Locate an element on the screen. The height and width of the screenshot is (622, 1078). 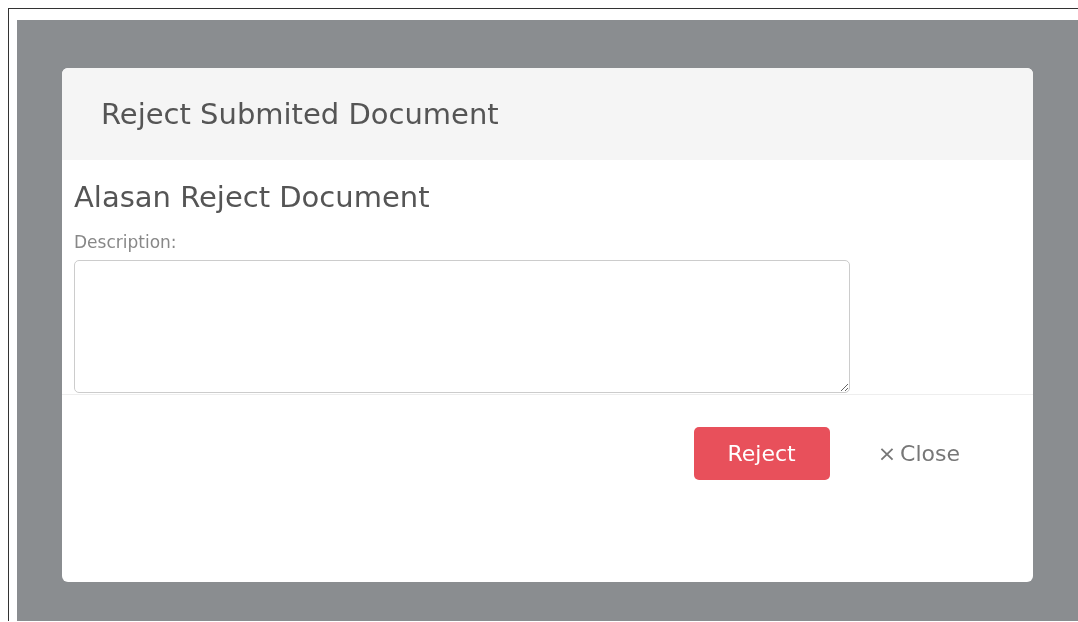
section-heading: Alasan Reject Document is located at coordinates (252, 197).